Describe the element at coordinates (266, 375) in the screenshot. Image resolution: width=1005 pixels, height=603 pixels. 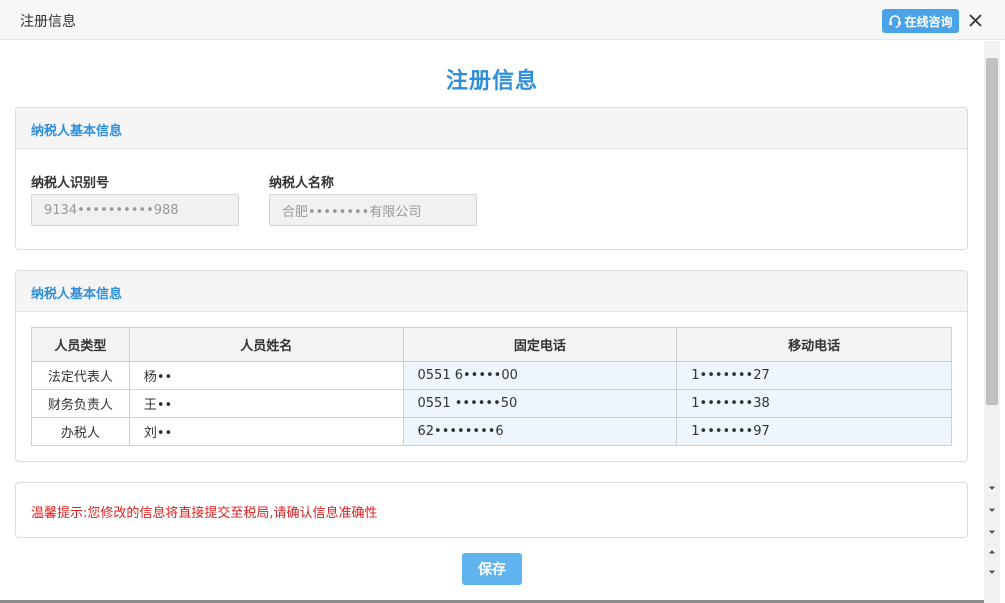
I see `person-name-cell: 杨••` at that location.